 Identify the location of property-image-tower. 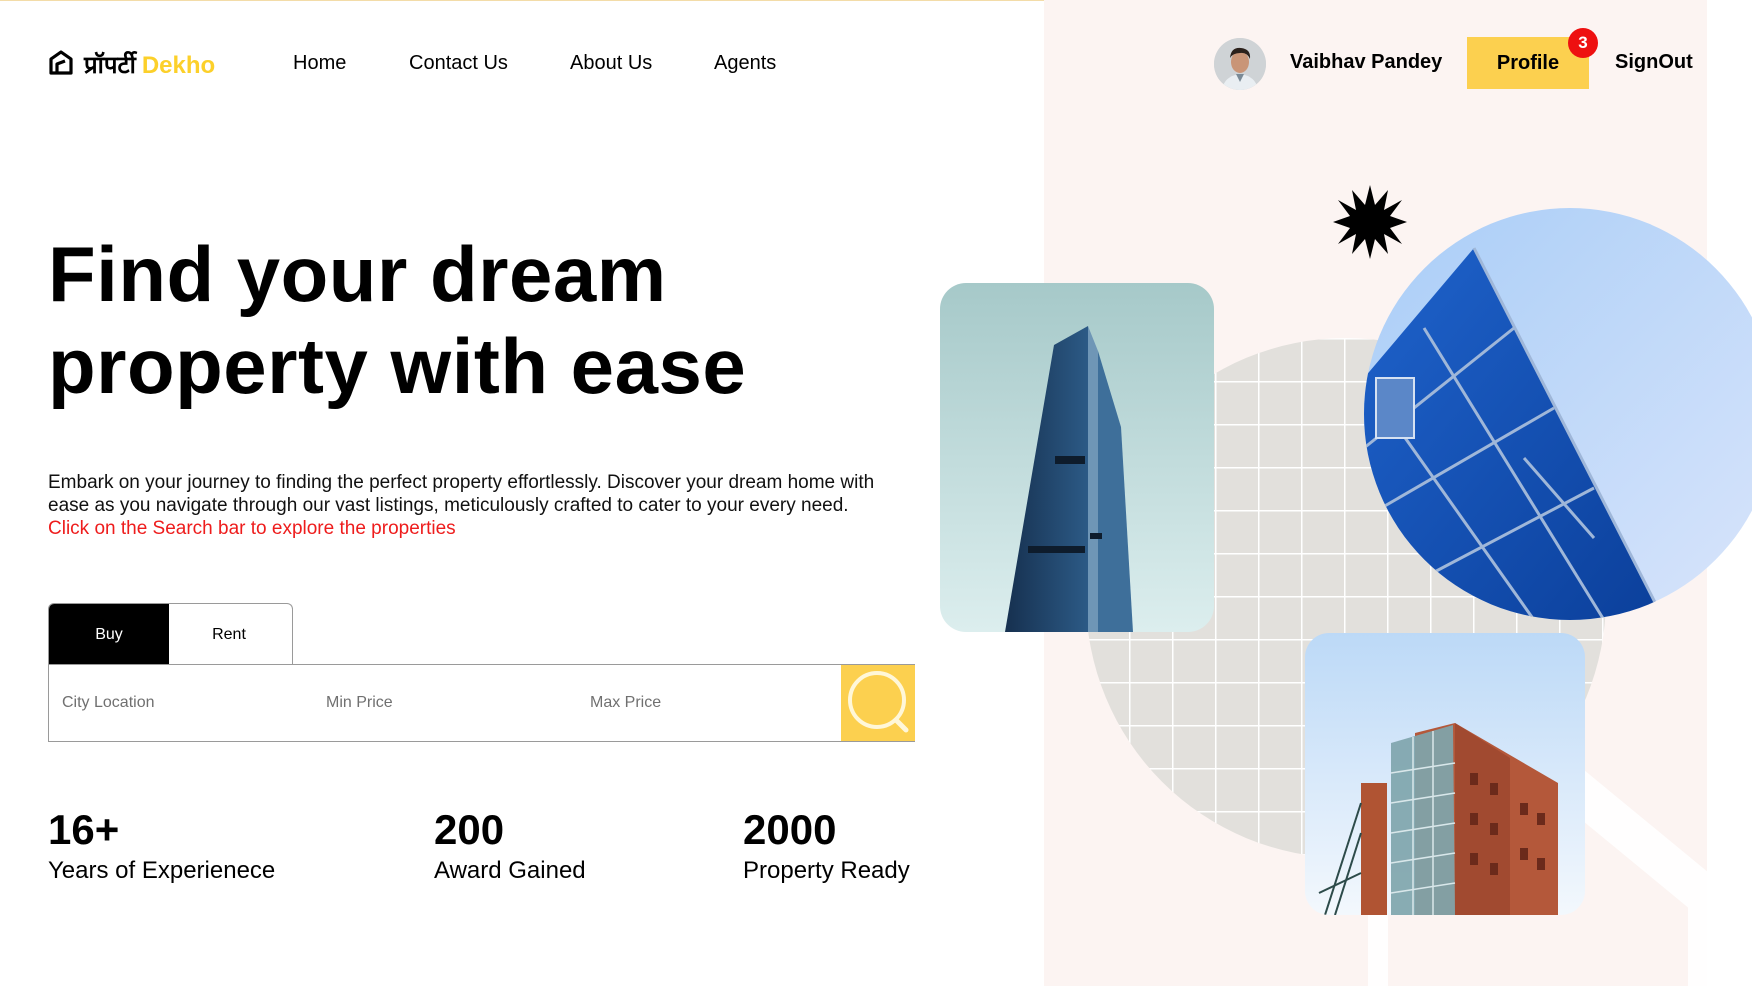
(1077, 457).